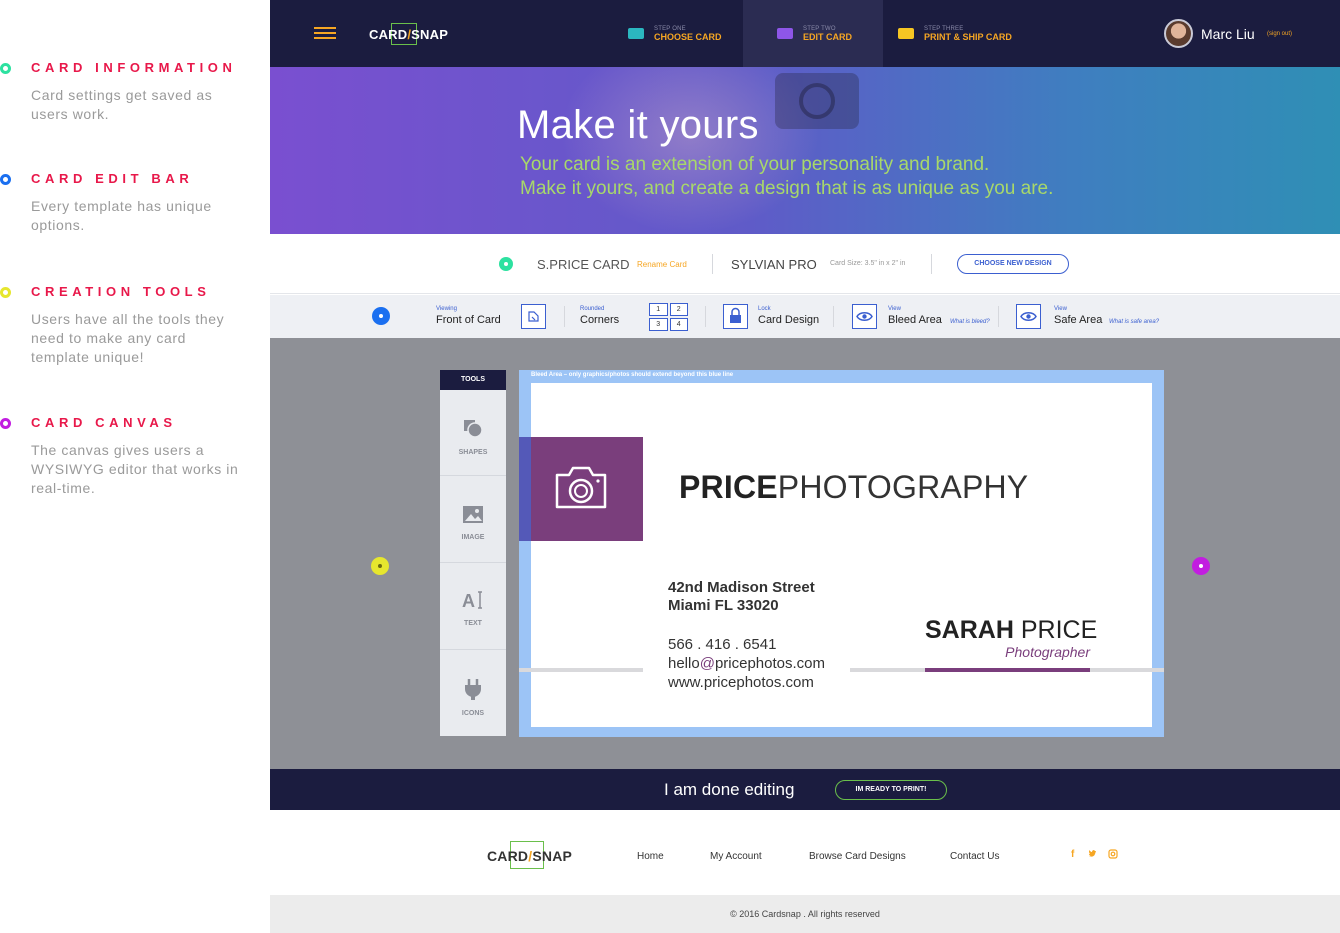 The height and width of the screenshot is (933, 1340). What do you see at coordinates (473, 380) in the screenshot?
I see `tools-header: TOOLS` at bounding box center [473, 380].